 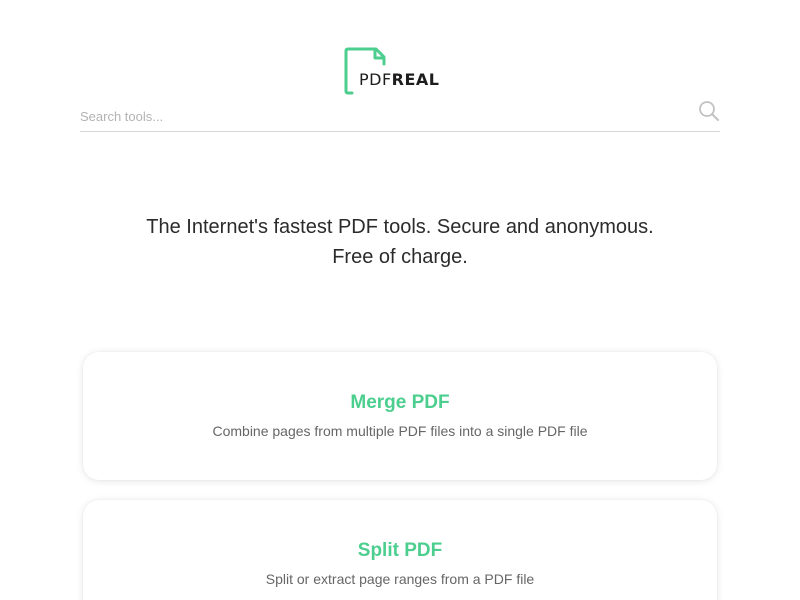 I want to click on logo-wordmark-light: PDF, so click(x=375, y=79).